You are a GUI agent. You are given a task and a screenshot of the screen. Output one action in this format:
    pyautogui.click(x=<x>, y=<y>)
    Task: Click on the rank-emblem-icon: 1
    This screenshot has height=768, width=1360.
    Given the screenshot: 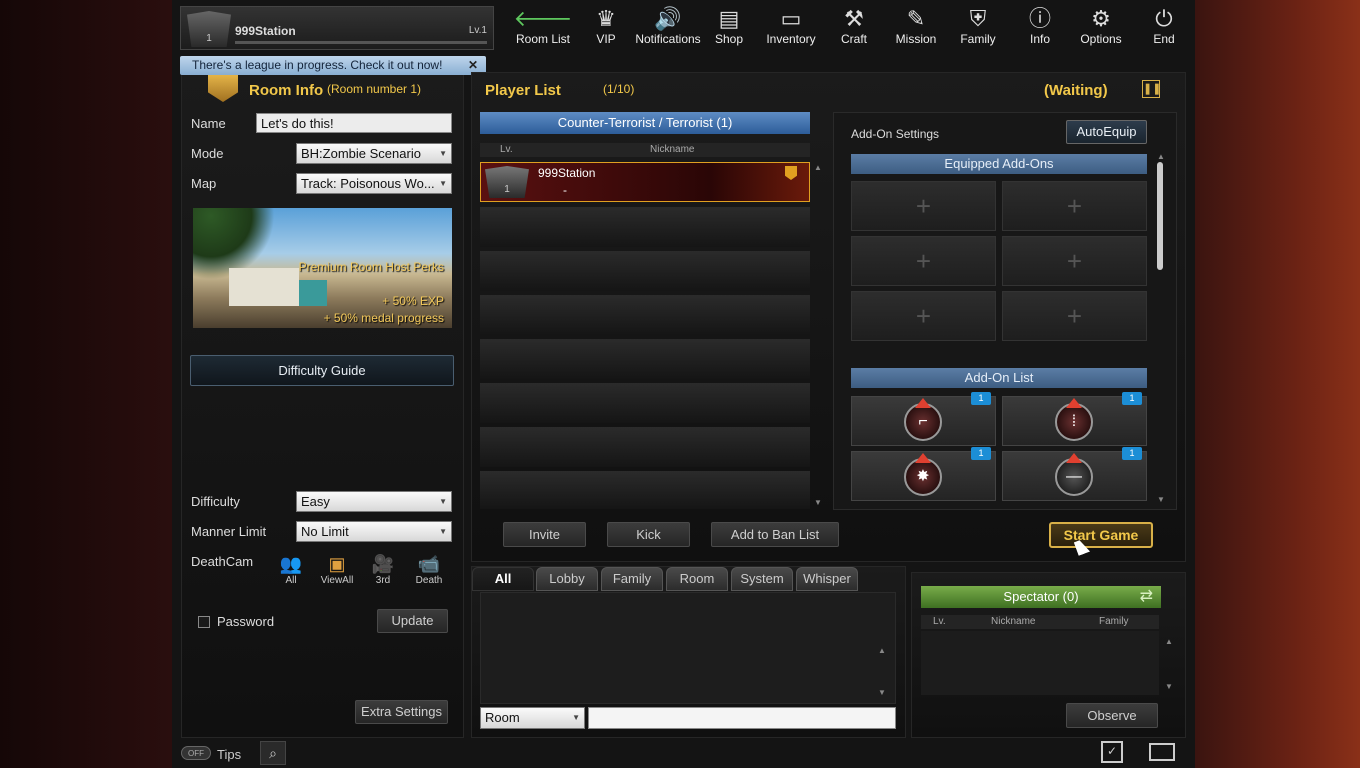 What is the action you would take?
    pyautogui.click(x=209, y=29)
    